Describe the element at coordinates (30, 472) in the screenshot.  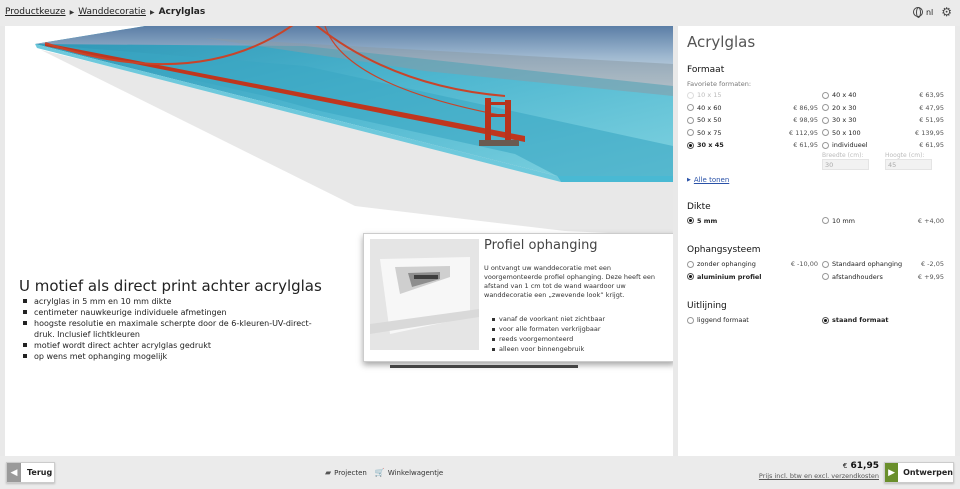
I see `back-button: ◀ Terug` at that location.